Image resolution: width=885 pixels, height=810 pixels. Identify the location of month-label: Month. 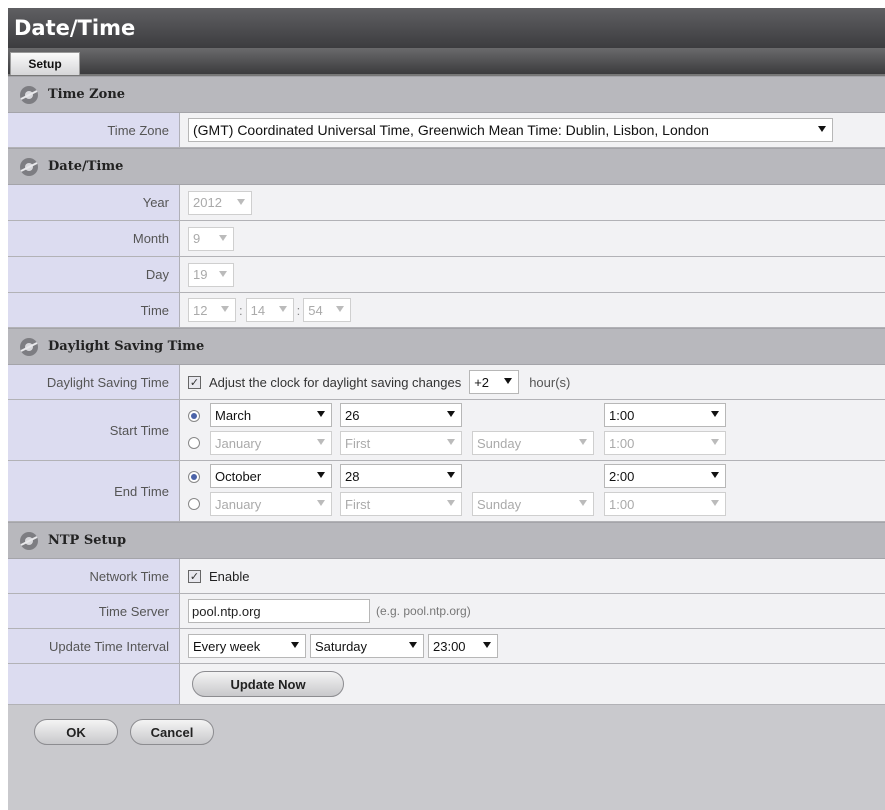
(94, 238).